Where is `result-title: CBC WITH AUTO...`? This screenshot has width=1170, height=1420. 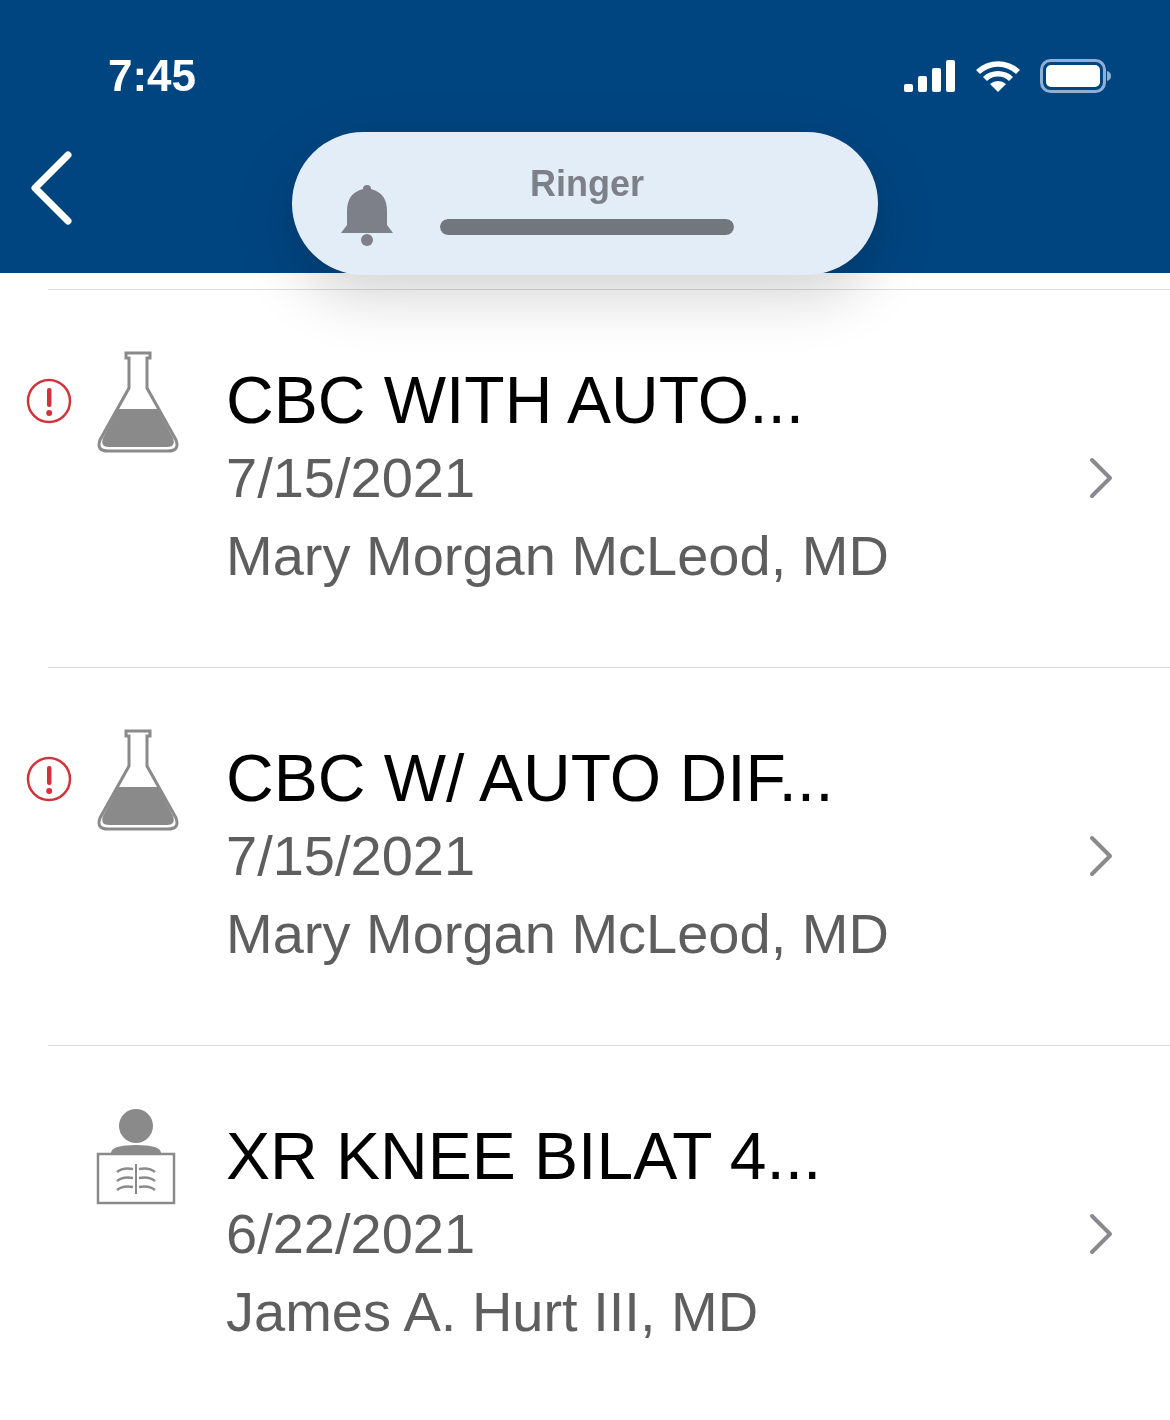 result-title: CBC WITH AUTO... is located at coordinates (516, 400).